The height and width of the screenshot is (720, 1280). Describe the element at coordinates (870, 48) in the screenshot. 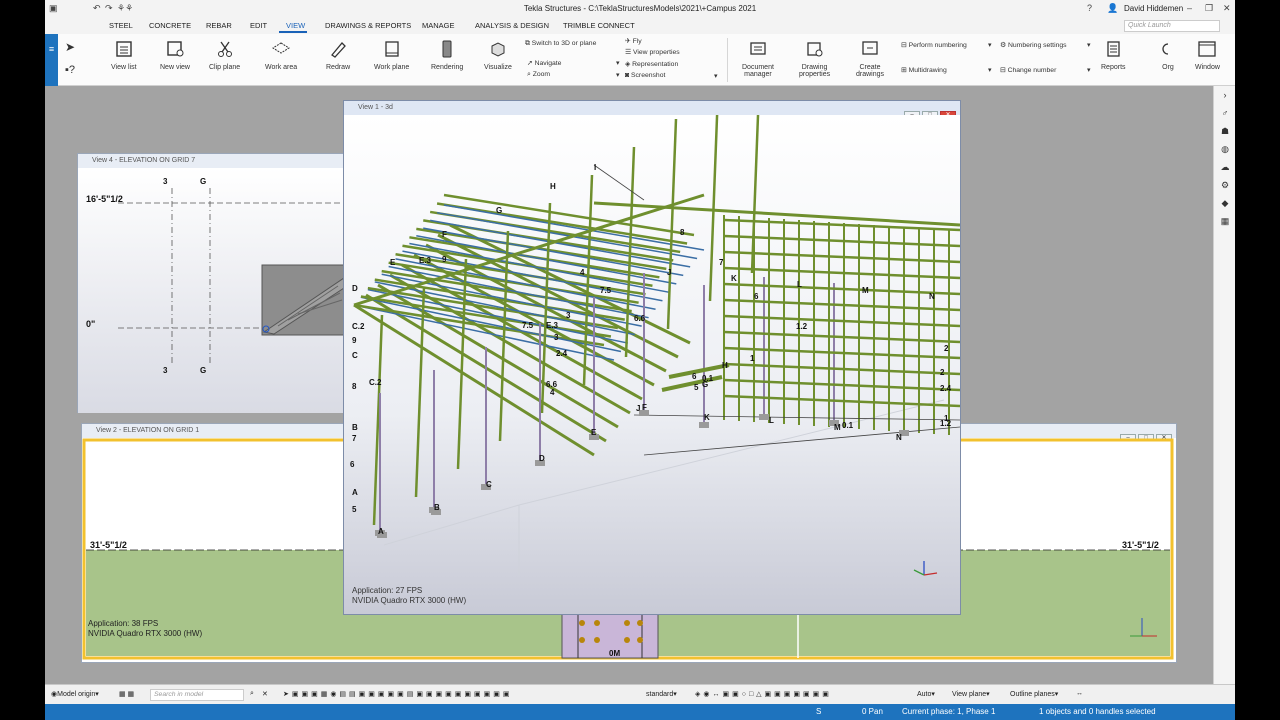

I see `create-drawings-icon` at that location.